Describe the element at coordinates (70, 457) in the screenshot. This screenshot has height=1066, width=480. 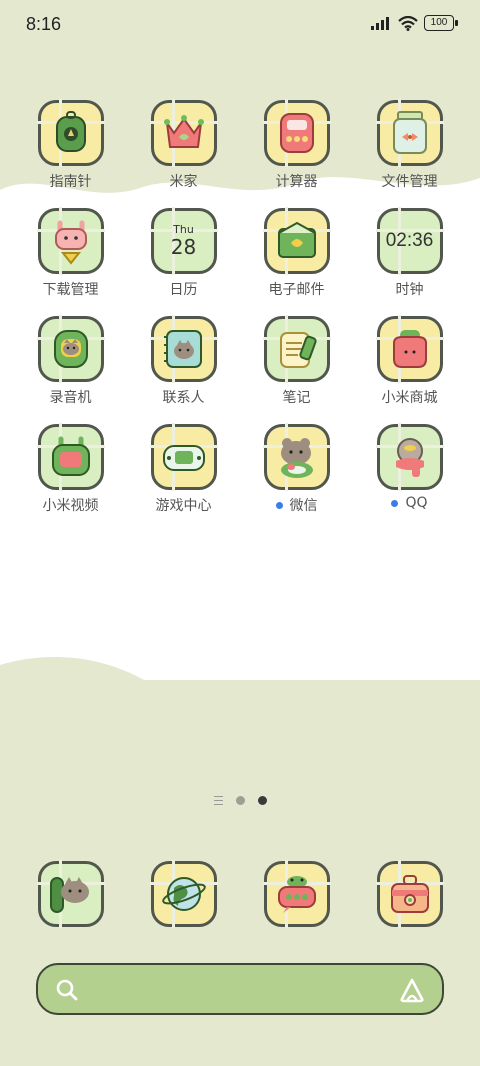
I see `tv-bunny-icon` at that location.